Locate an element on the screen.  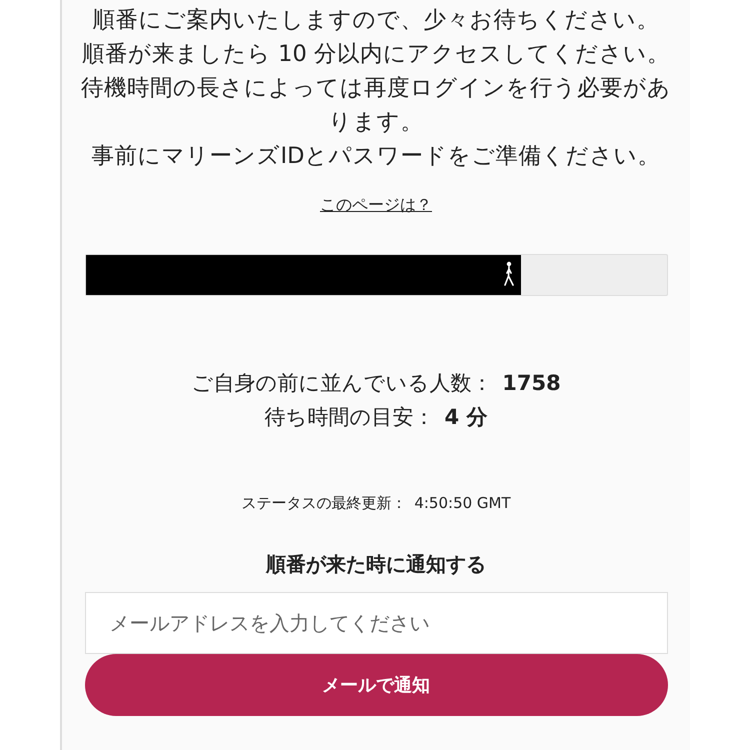
notify-heading: 順番が来た時に通知する is located at coordinates (376, 564).